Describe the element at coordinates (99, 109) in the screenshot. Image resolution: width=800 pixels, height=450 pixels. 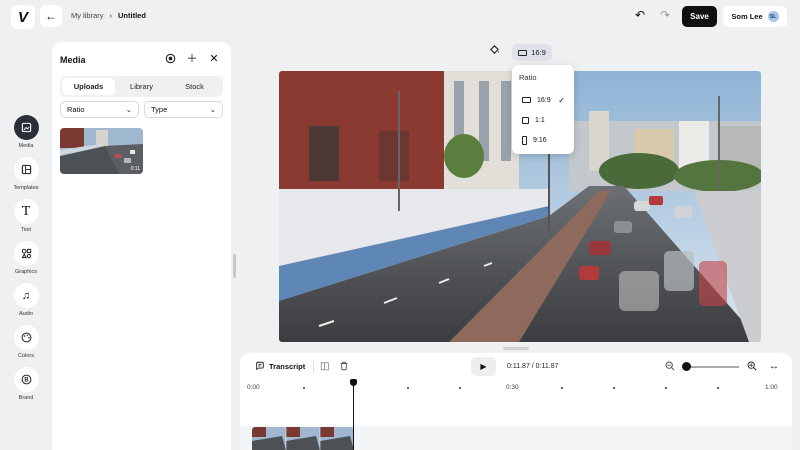
I see `ratio-filter-select: Ratio ⌄` at that location.